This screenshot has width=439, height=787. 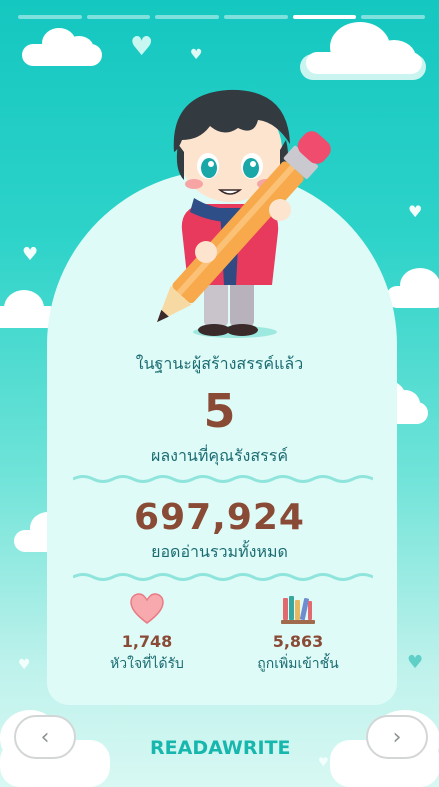 I want to click on chevron-right-icon: ›, so click(x=397, y=737).